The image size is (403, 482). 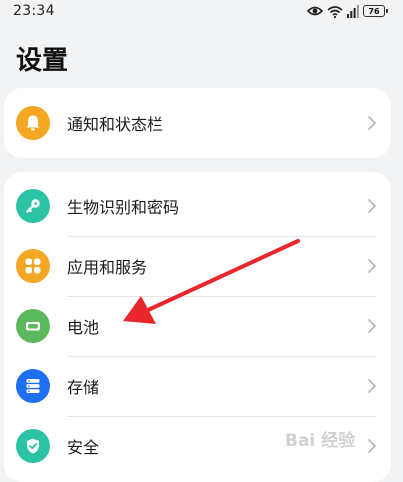 I want to click on settings-item-battery: 电池, so click(x=197, y=326).